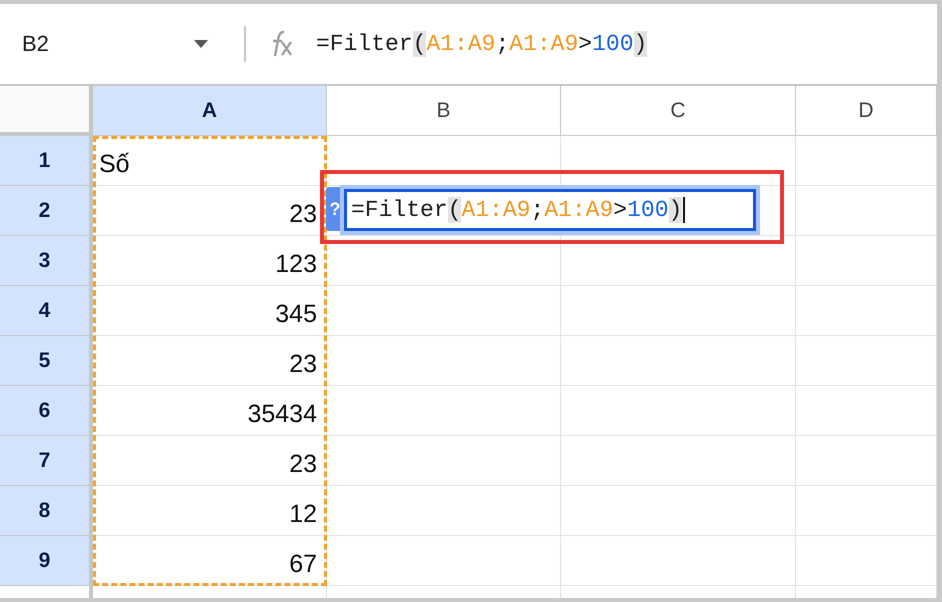 The width and height of the screenshot is (942, 602). I want to click on table-cell: 67, so click(210, 561).